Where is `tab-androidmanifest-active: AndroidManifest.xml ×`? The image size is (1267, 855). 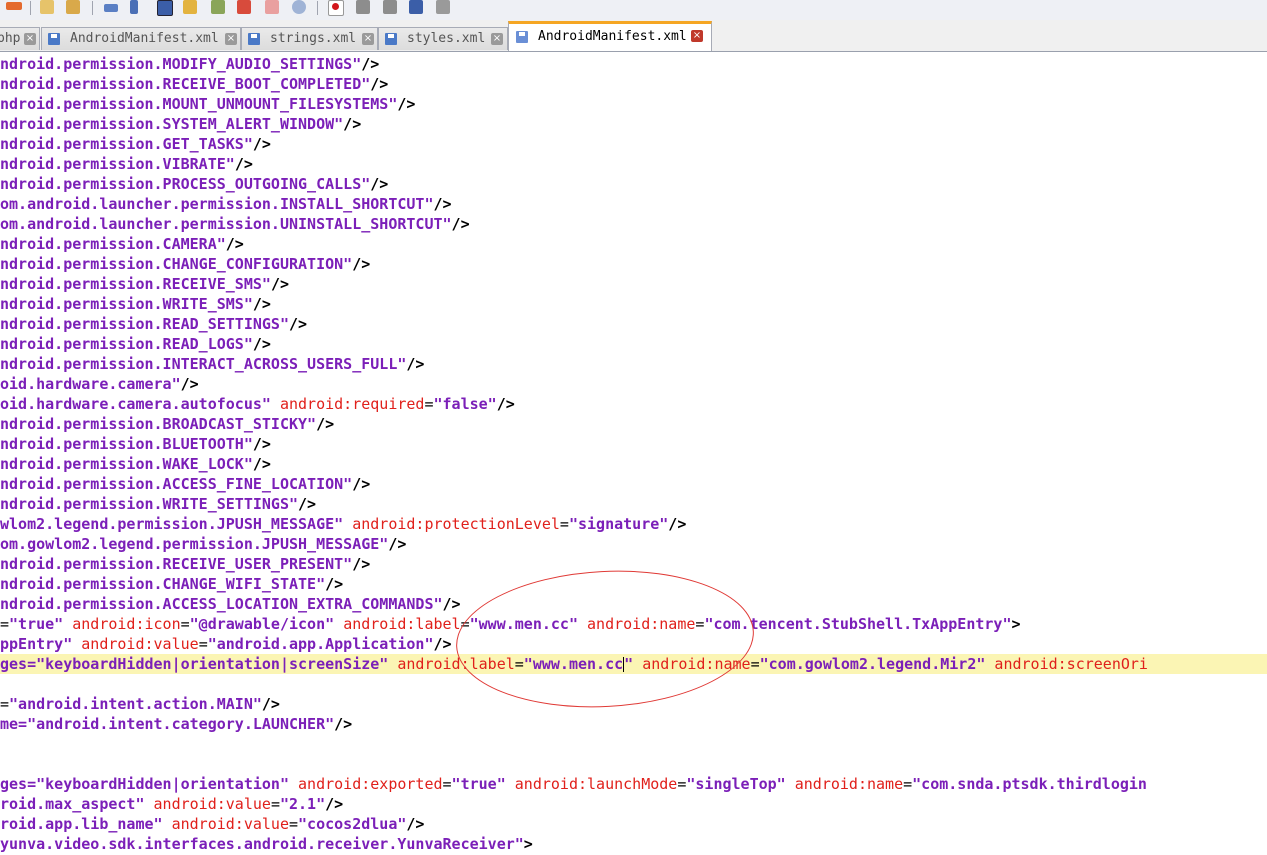 tab-androidmanifest-active: AndroidManifest.xml × is located at coordinates (610, 36).